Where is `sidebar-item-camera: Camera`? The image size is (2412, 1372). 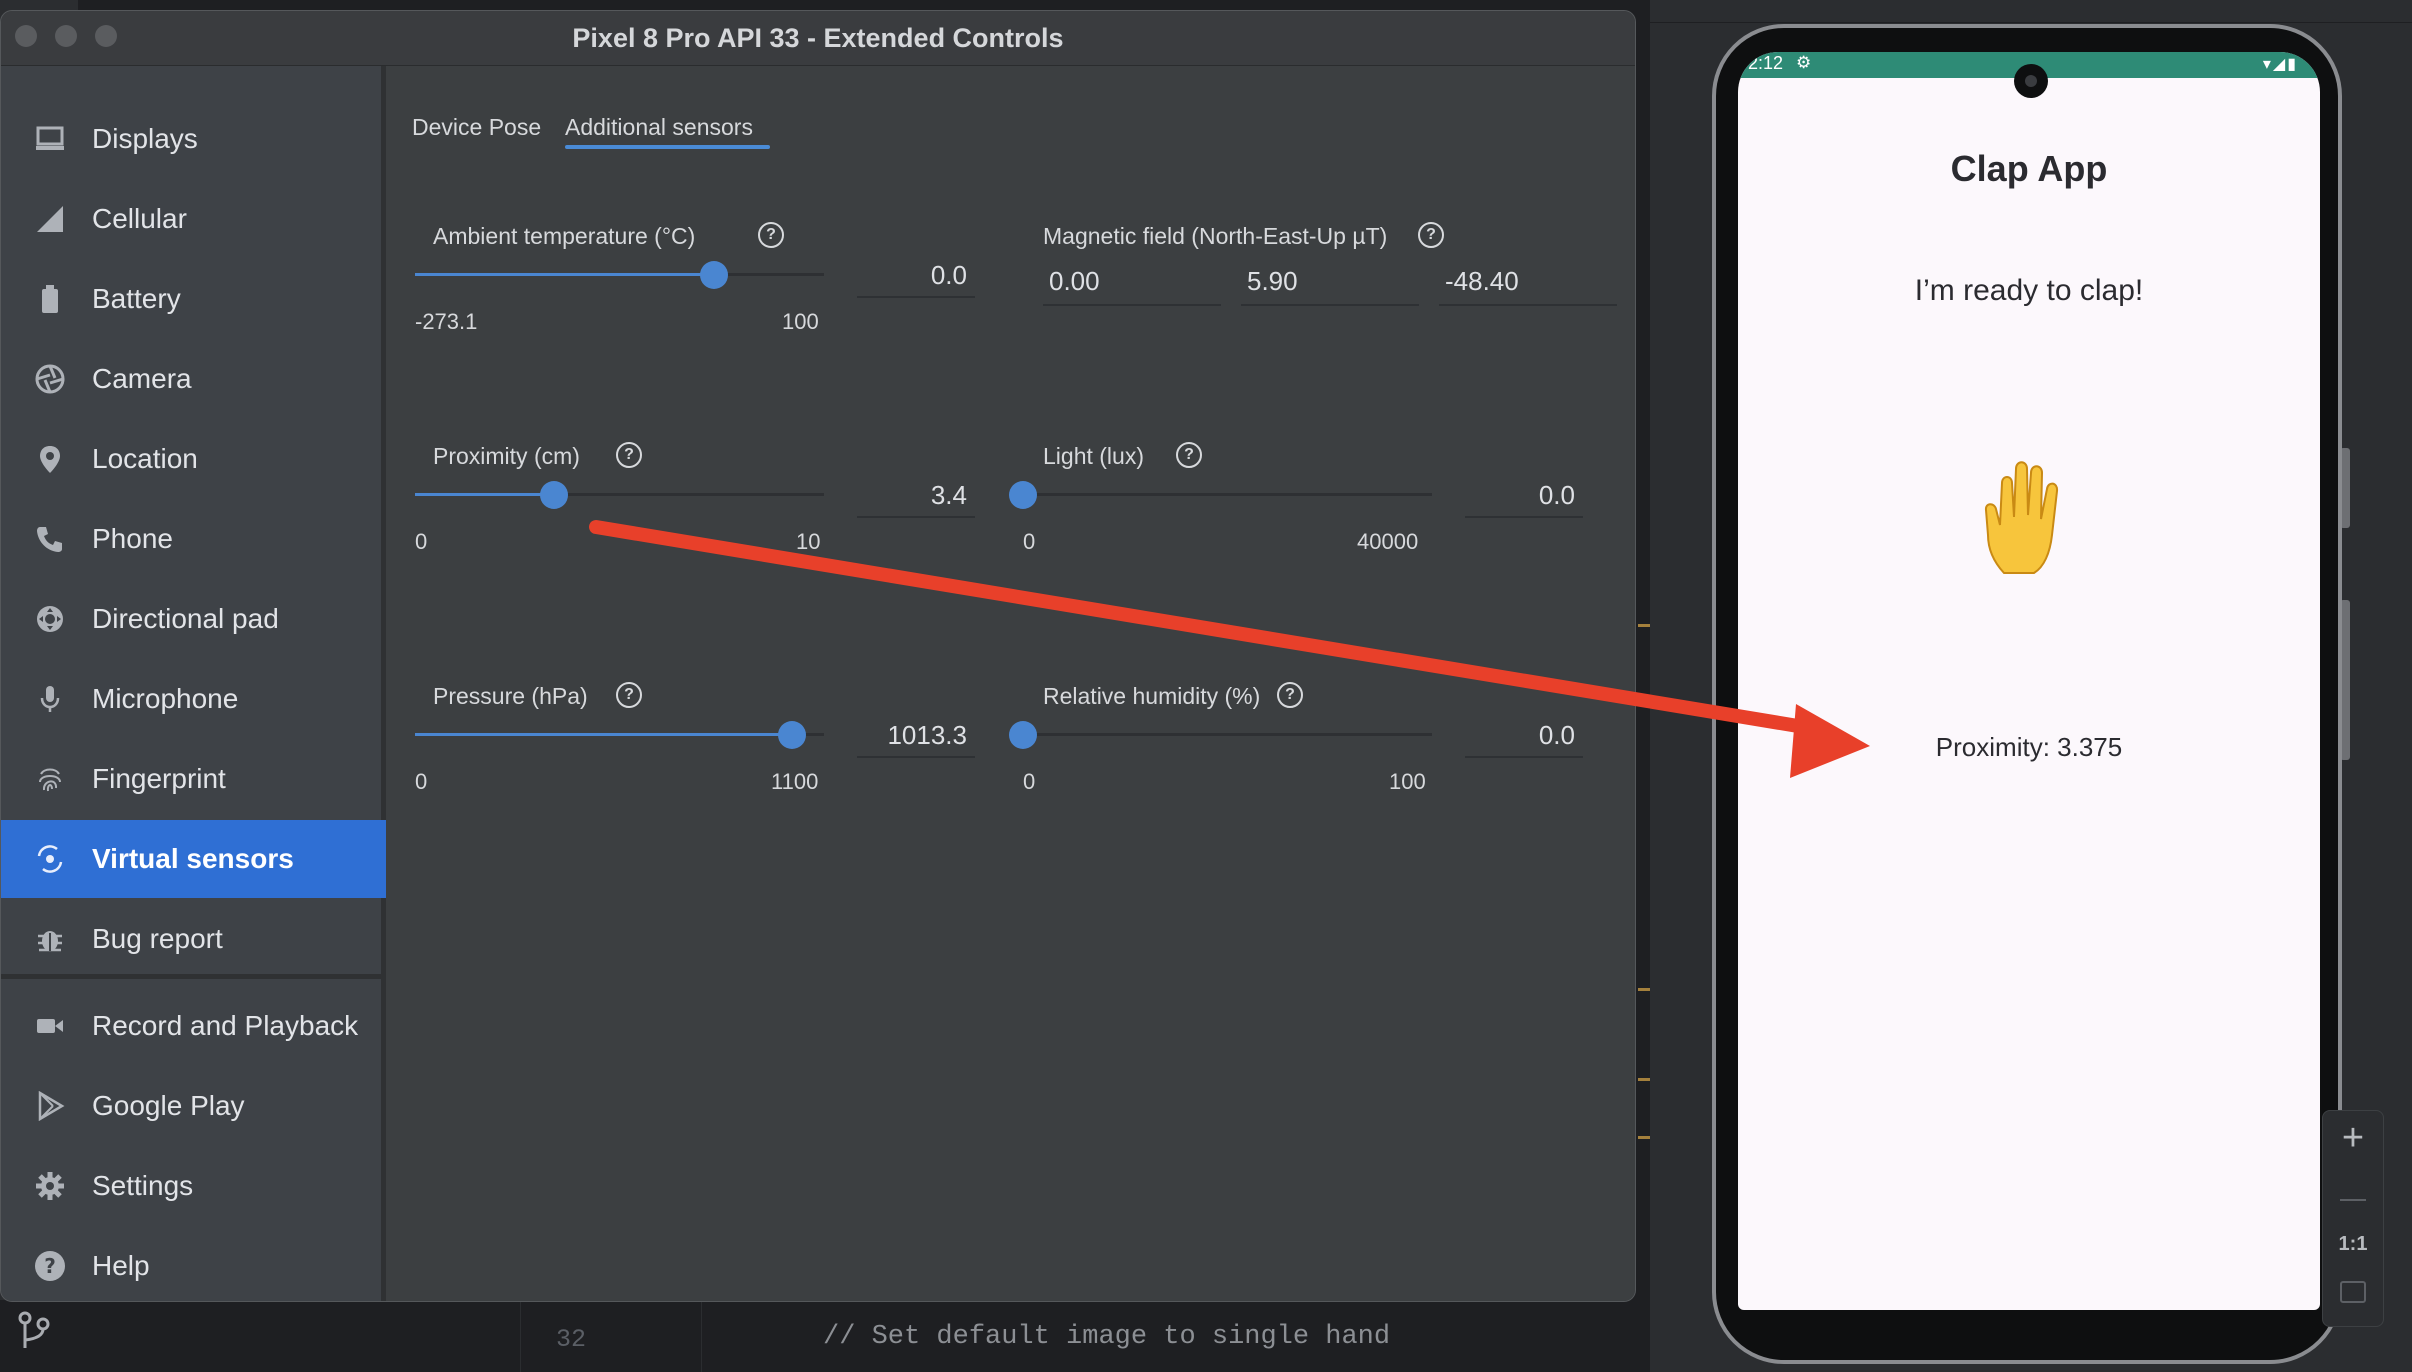
sidebar-item-camera: Camera is located at coordinates (193, 379).